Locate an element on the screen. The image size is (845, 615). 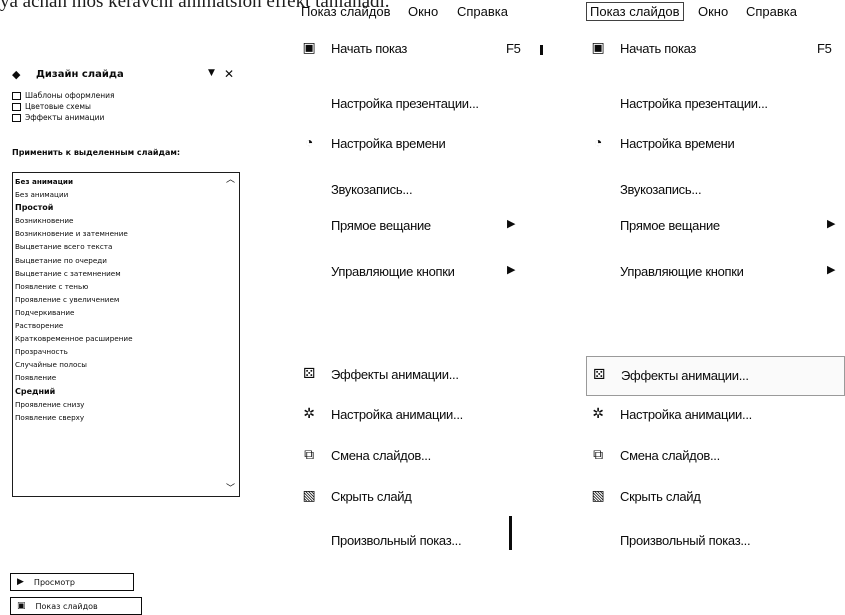
effects-list-item: Возникновение и затемнение is located at coordinates (120, 233).